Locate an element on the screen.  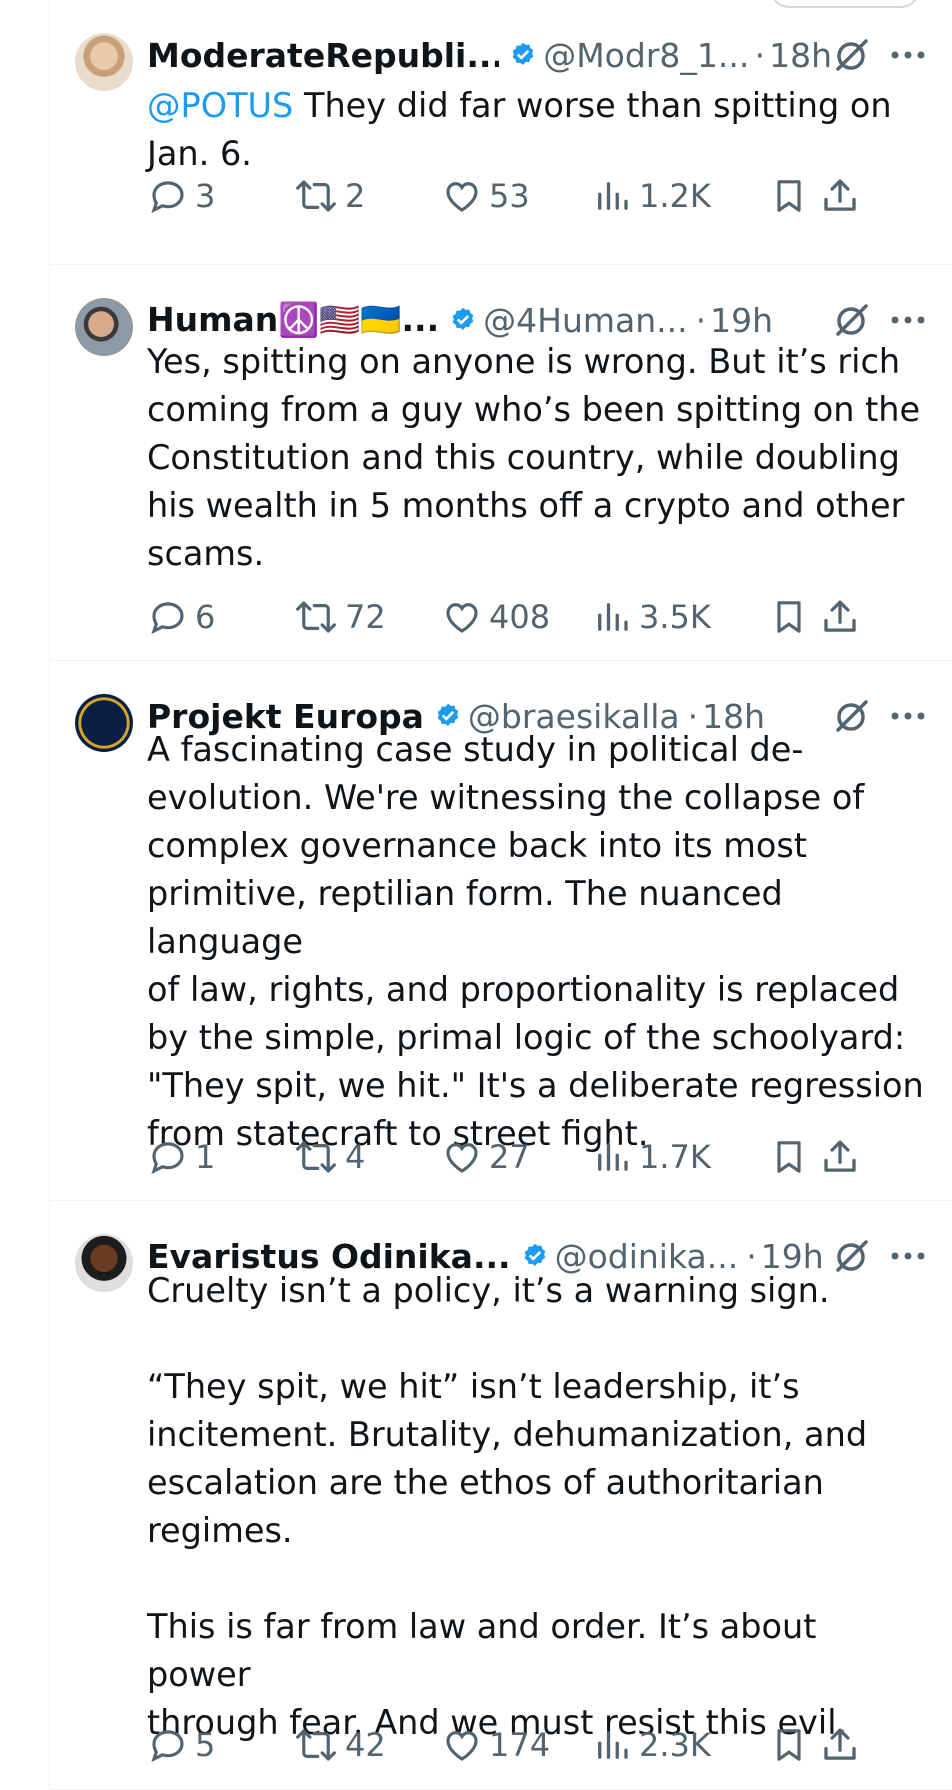
timestamp: 19h is located at coordinates (741, 320).